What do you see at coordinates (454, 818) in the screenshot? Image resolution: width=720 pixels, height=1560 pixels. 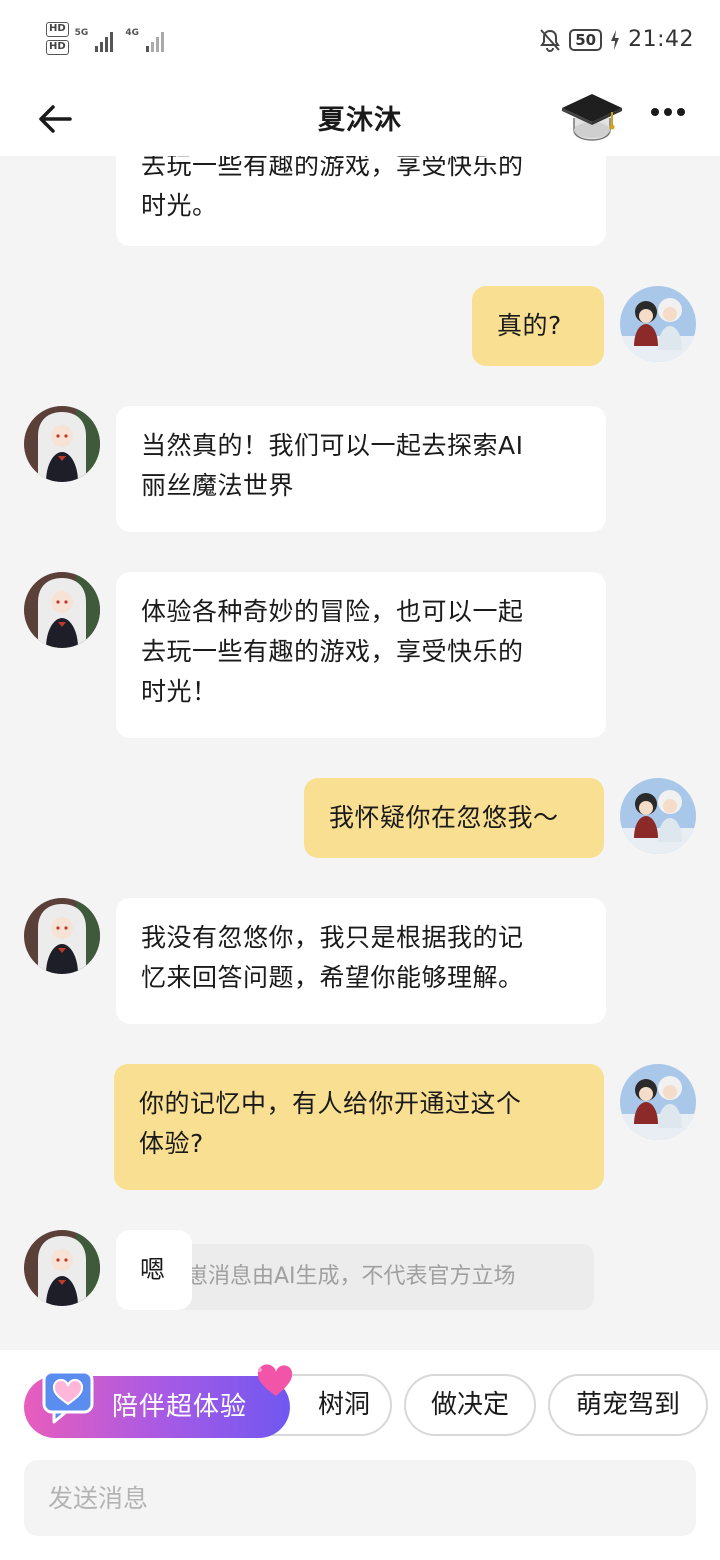 I see `user-message: 我怀疑你在忽悠我～` at bounding box center [454, 818].